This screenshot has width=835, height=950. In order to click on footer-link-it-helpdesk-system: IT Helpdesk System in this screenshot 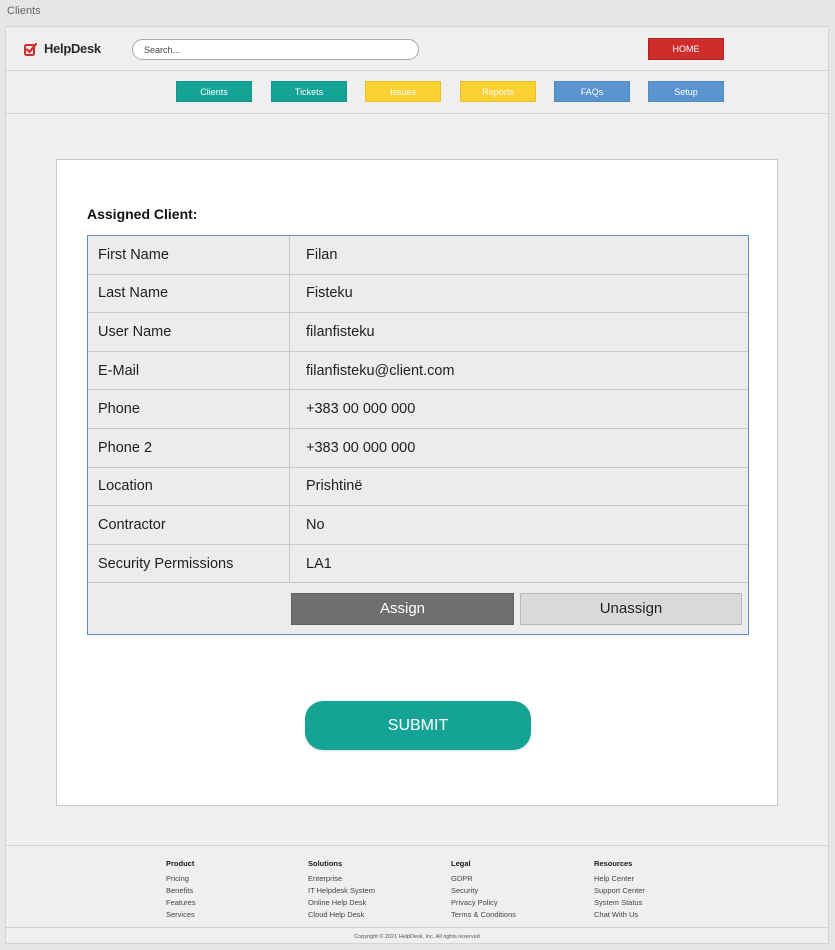, I will do `click(341, 891)`.